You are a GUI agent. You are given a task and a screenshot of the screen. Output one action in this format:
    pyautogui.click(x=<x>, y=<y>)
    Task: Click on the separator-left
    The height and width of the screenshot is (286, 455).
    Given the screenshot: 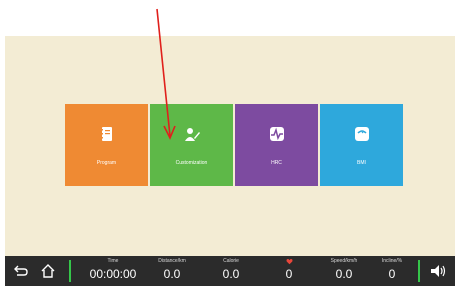 What is the action you would take?
    pyautogui.click(x=70, y=271)
    